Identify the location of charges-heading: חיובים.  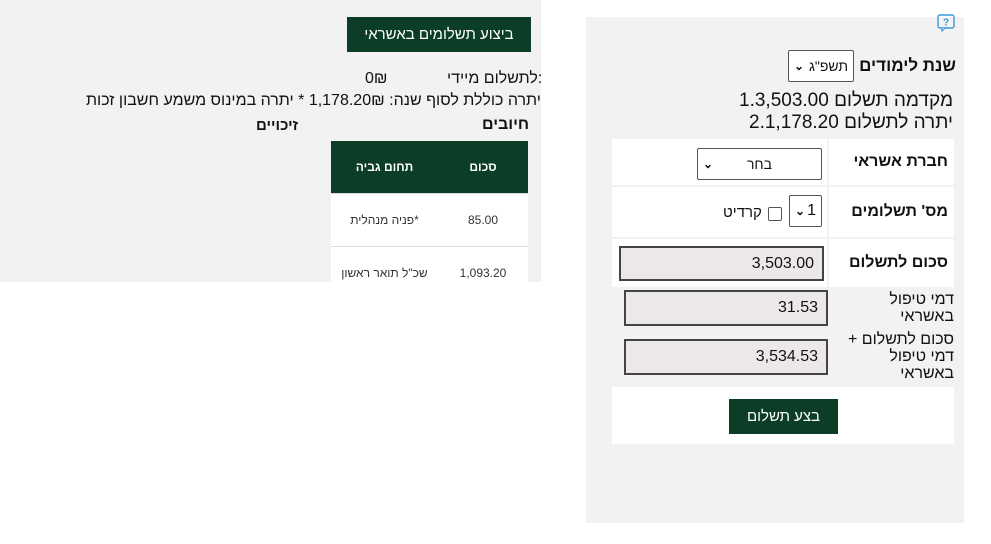
(506, 124).